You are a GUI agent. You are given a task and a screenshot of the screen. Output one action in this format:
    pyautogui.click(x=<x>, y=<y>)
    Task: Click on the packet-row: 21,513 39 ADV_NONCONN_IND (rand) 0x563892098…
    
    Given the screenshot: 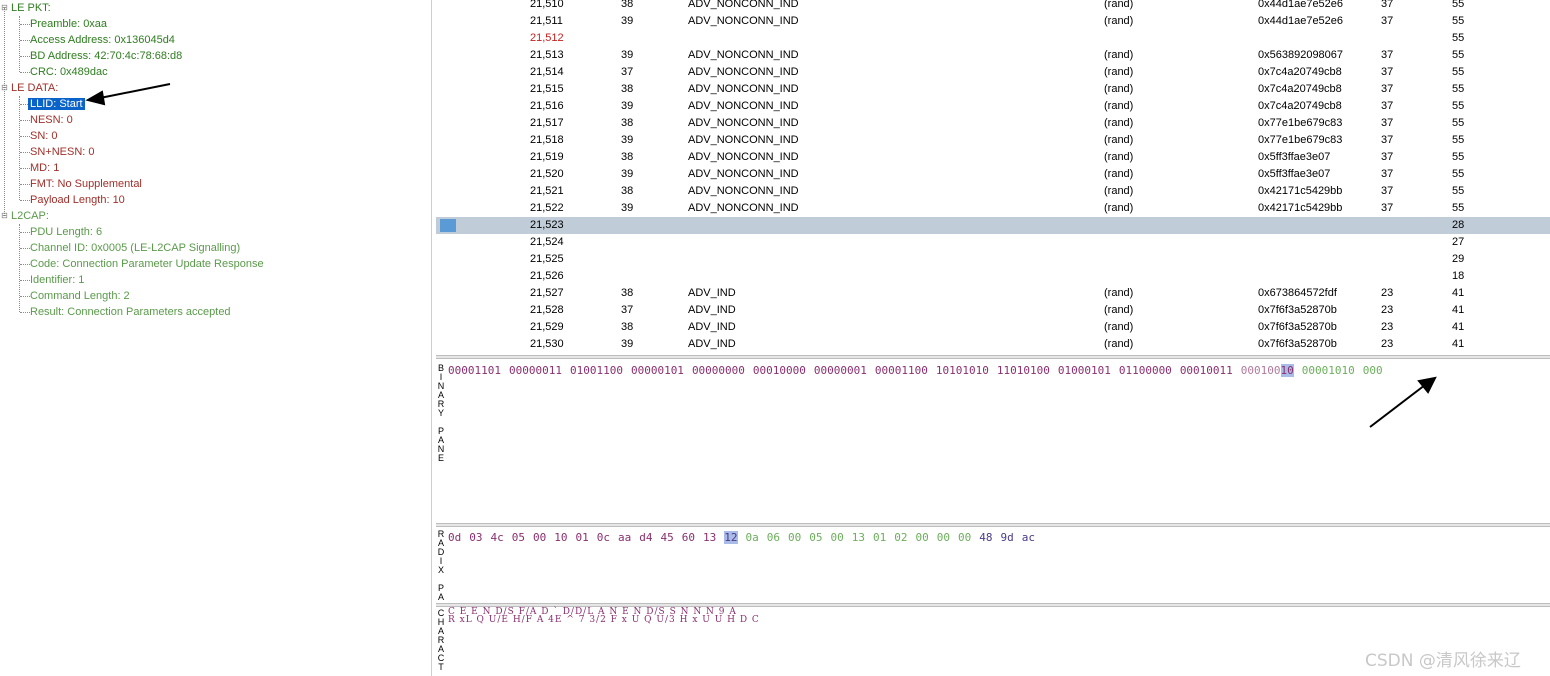 What is the action you would take?
    pyautogui.click(x=993, y=55)
    